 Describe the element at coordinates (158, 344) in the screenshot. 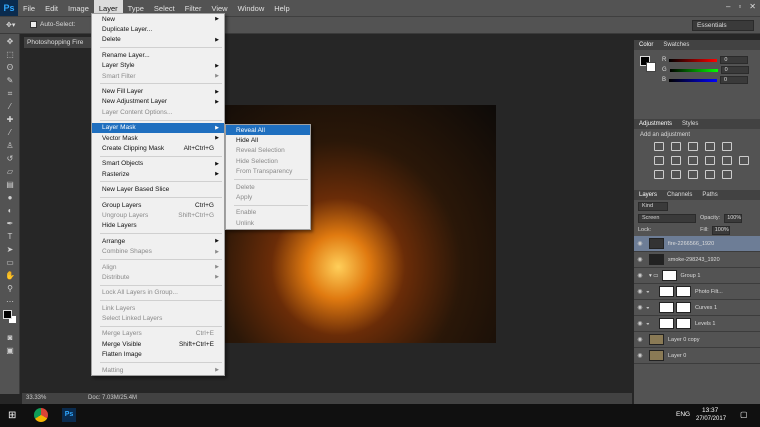

I see `menu-item-merge-visible: Merge Visible Shift+Ctrl+E` at that location.